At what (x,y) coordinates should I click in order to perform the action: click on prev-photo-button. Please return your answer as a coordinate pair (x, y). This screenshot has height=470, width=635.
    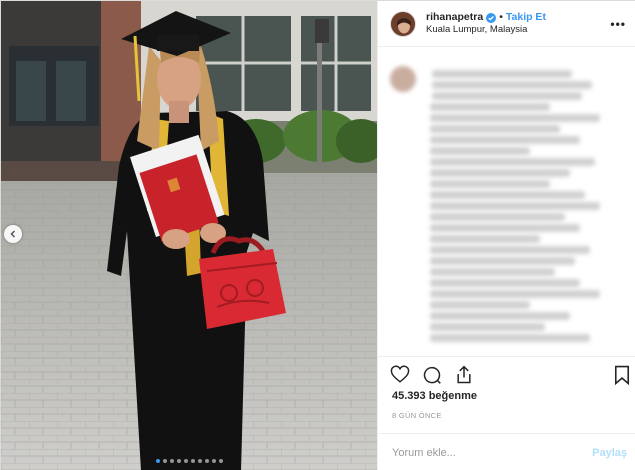
    Looking at the image, I should click on (13, 234).